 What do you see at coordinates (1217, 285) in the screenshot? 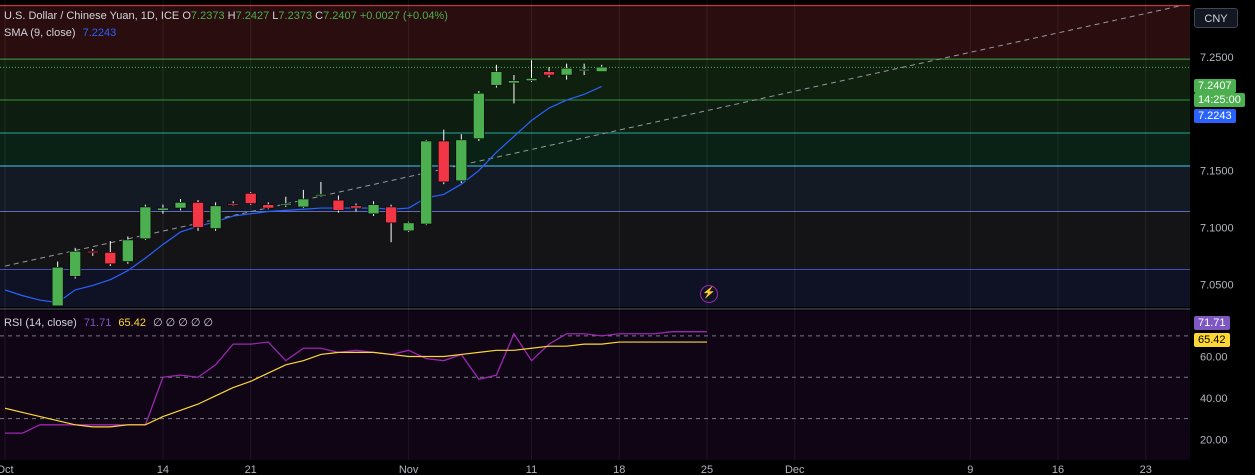
I see `price-tick-label: 7.0500` at bounding box center [1217, 285].